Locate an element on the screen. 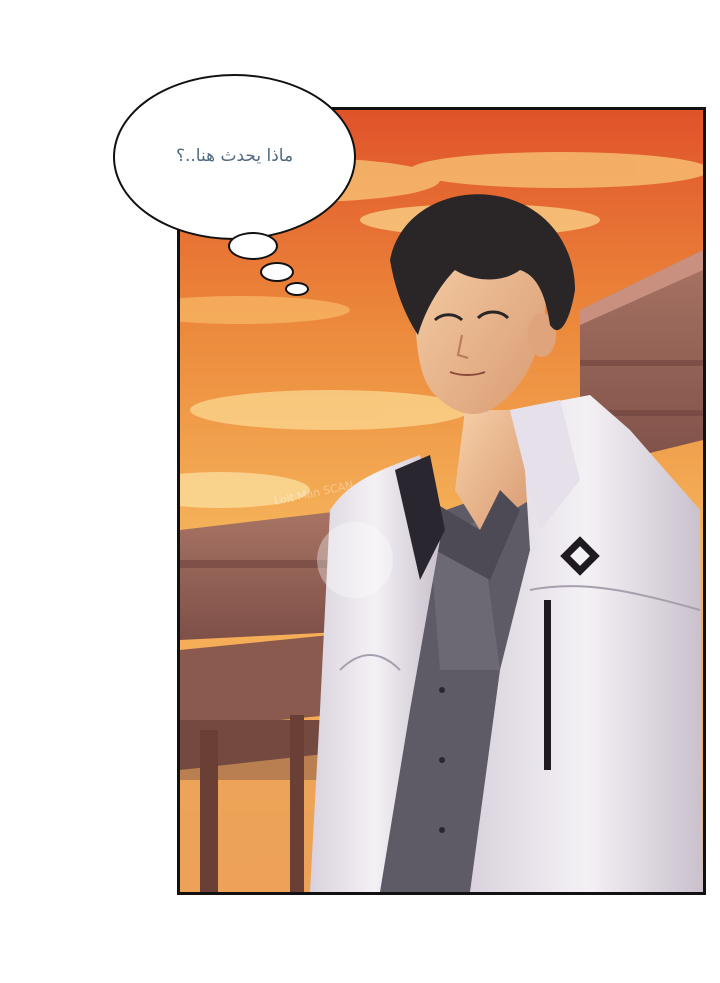  thought-bubble: ماذا يحدث هنا..؟ is located at coordinates (234, 157).